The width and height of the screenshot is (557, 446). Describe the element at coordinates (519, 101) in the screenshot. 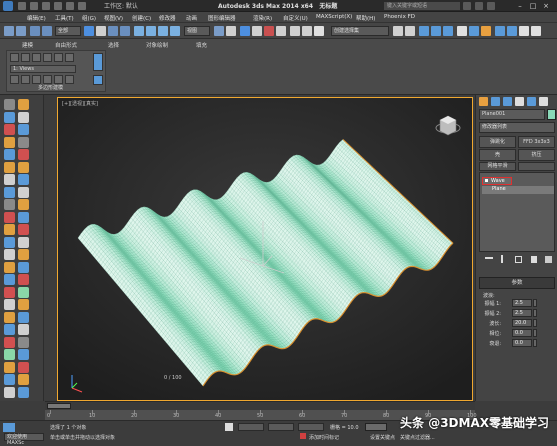

I see `motion-tab-icon` at that location.